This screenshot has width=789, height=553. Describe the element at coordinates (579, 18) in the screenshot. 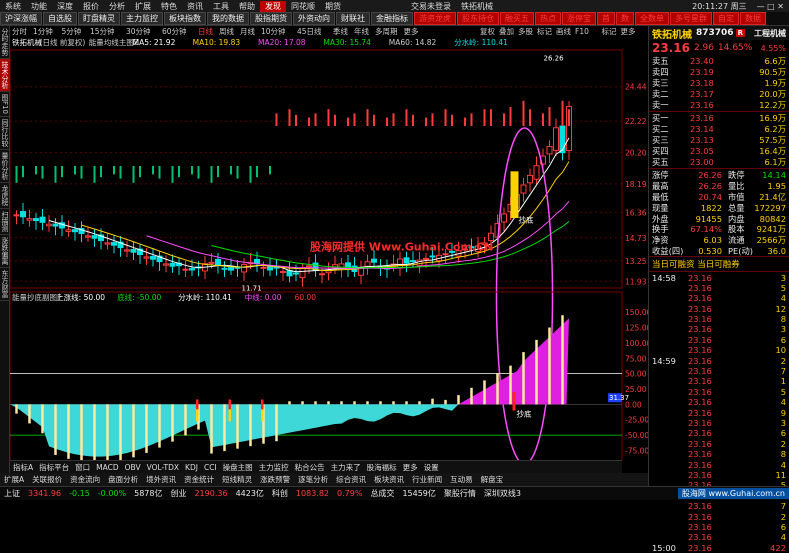

I see `top-tab: 涨停宝` at that location.